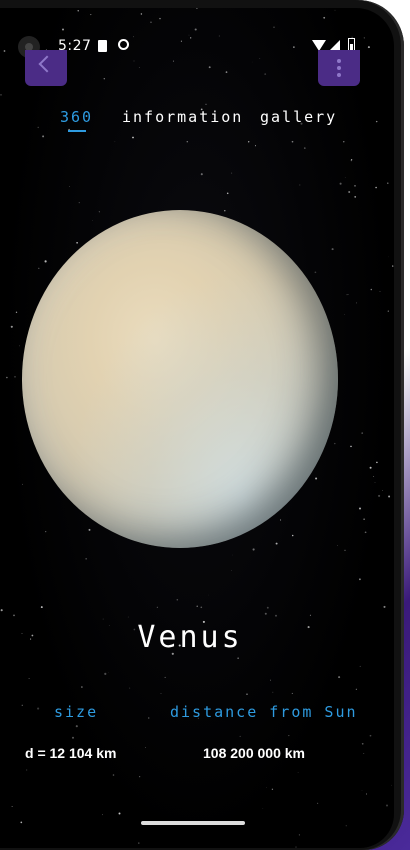  What do you see at coordinates (193, 823) in the screenshot?
I see `home-indicator` at bounding box center [193, 823].